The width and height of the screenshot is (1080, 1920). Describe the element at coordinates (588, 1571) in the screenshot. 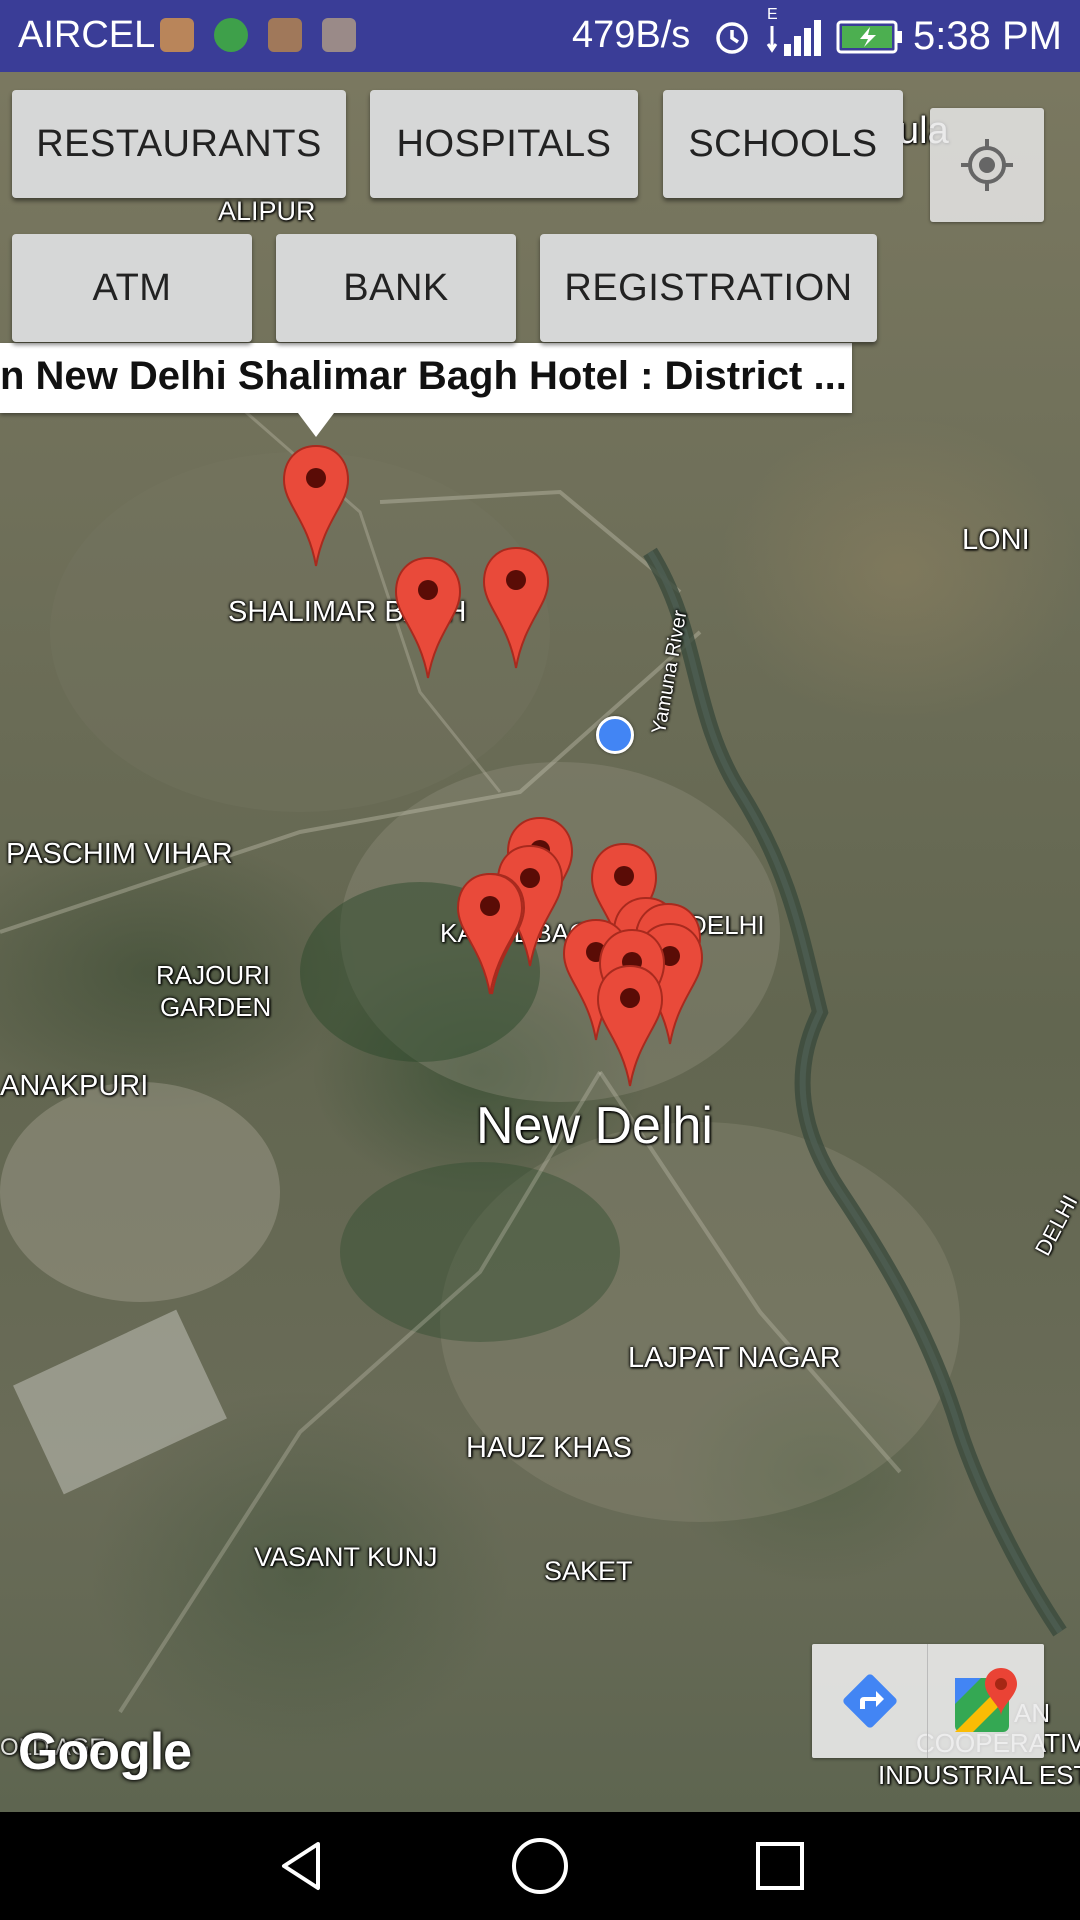

I see `label-saket: SAKET` at that location.